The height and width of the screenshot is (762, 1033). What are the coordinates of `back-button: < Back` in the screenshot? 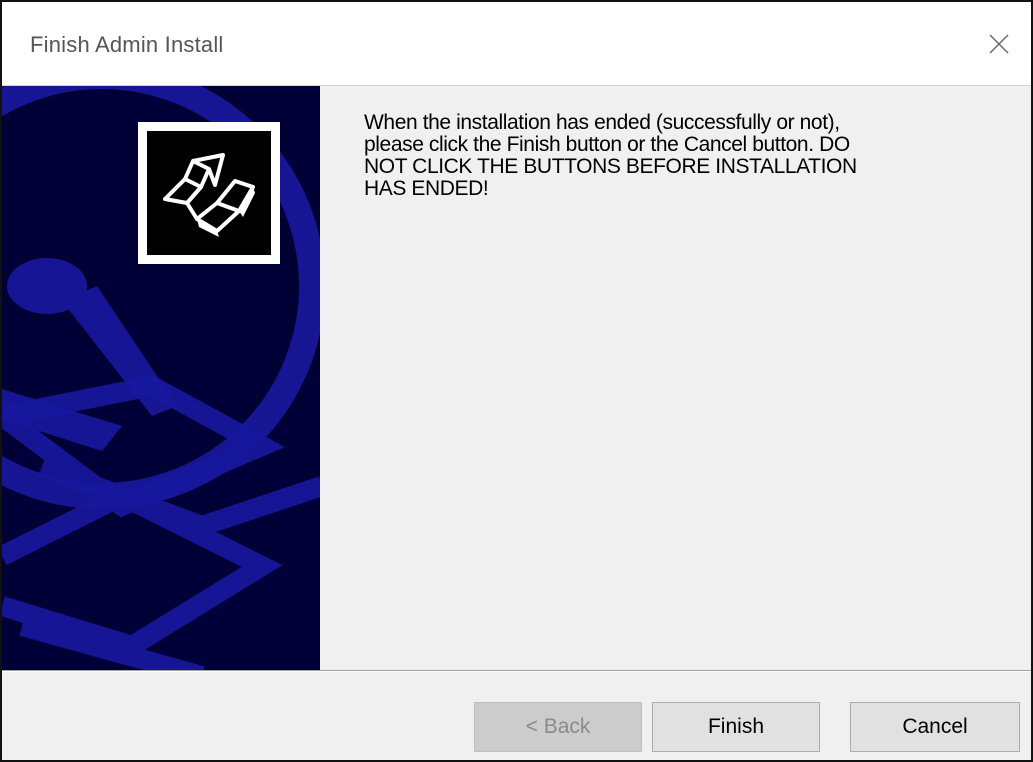 It's located at (558, 727).